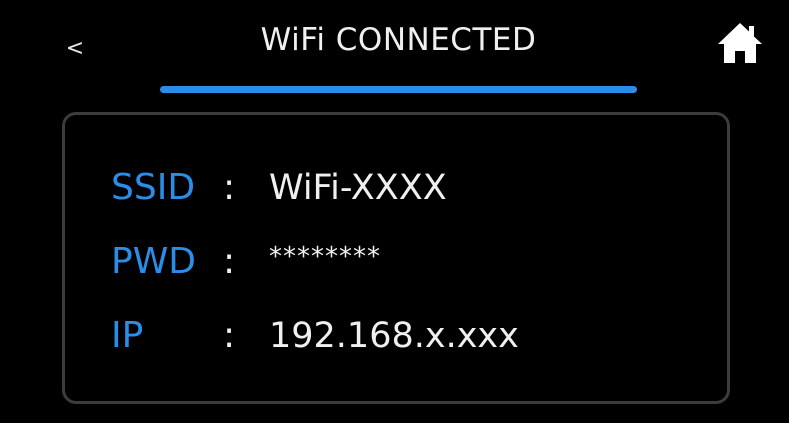 Image resolution: width=789 pixels, height=423 pixels. I want to click on page-title: WiFi CONNECTED, so click(398, 40).